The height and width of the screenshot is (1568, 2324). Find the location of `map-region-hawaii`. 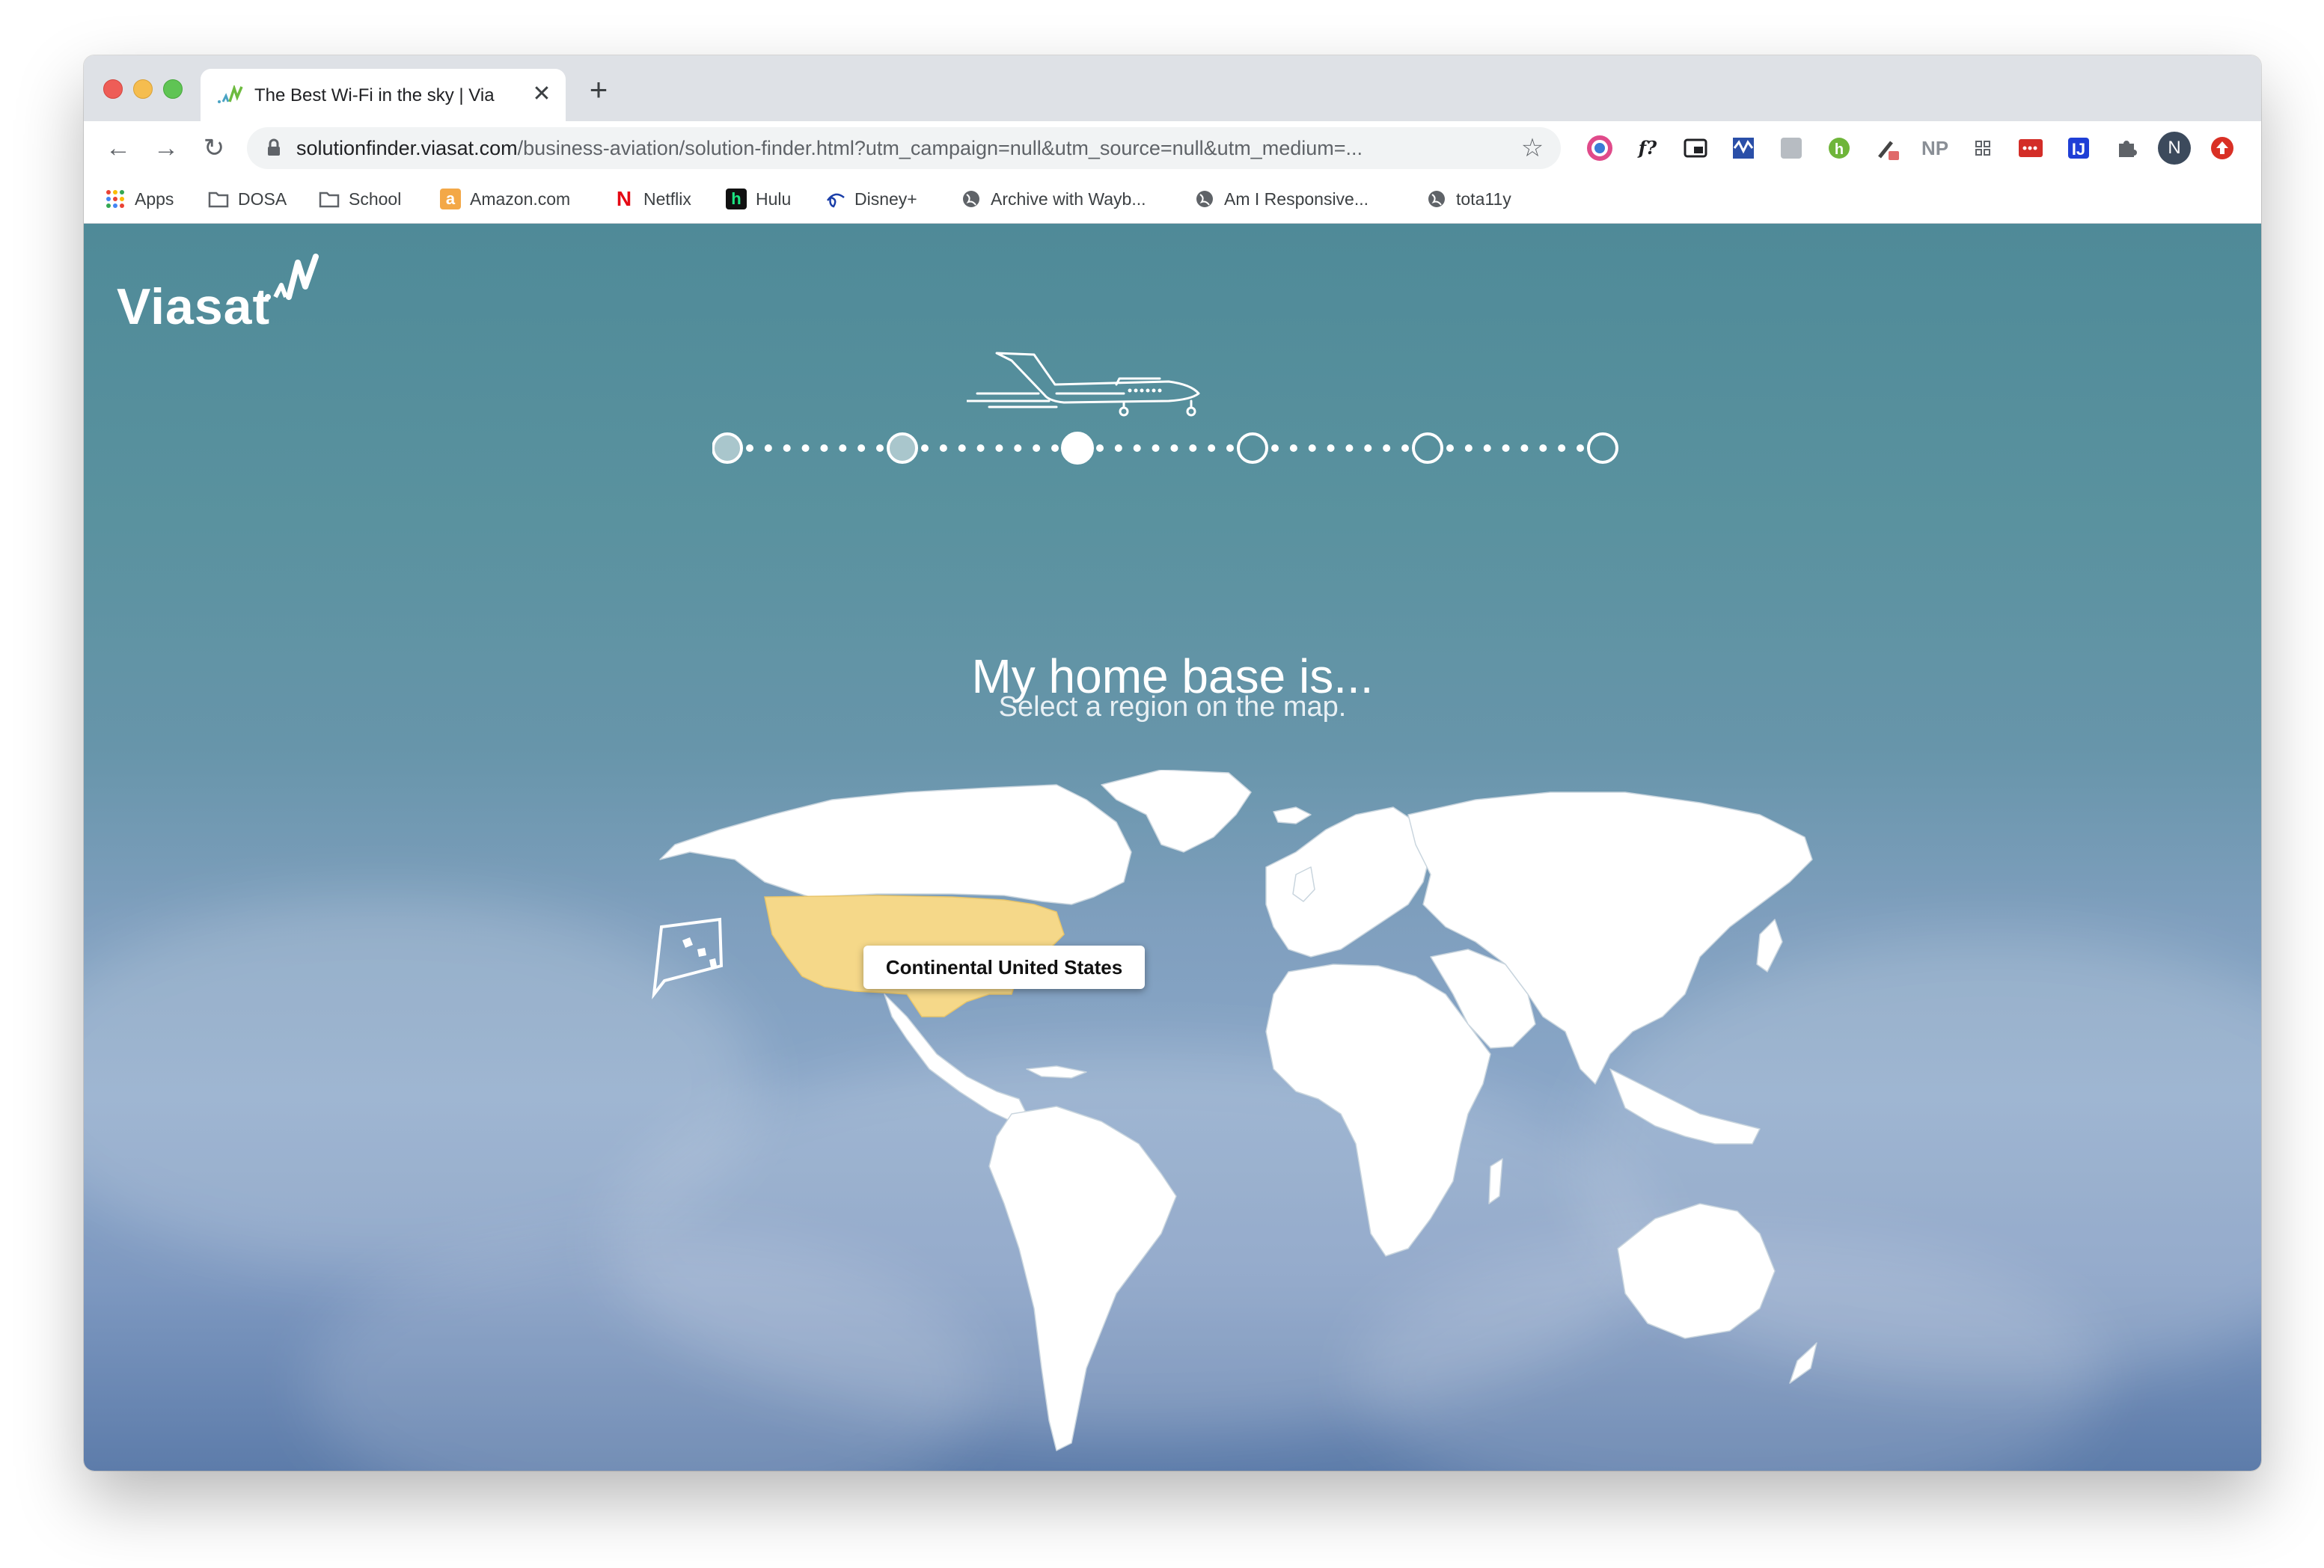

map-region-hawaii is located at coordinates (688, 958).